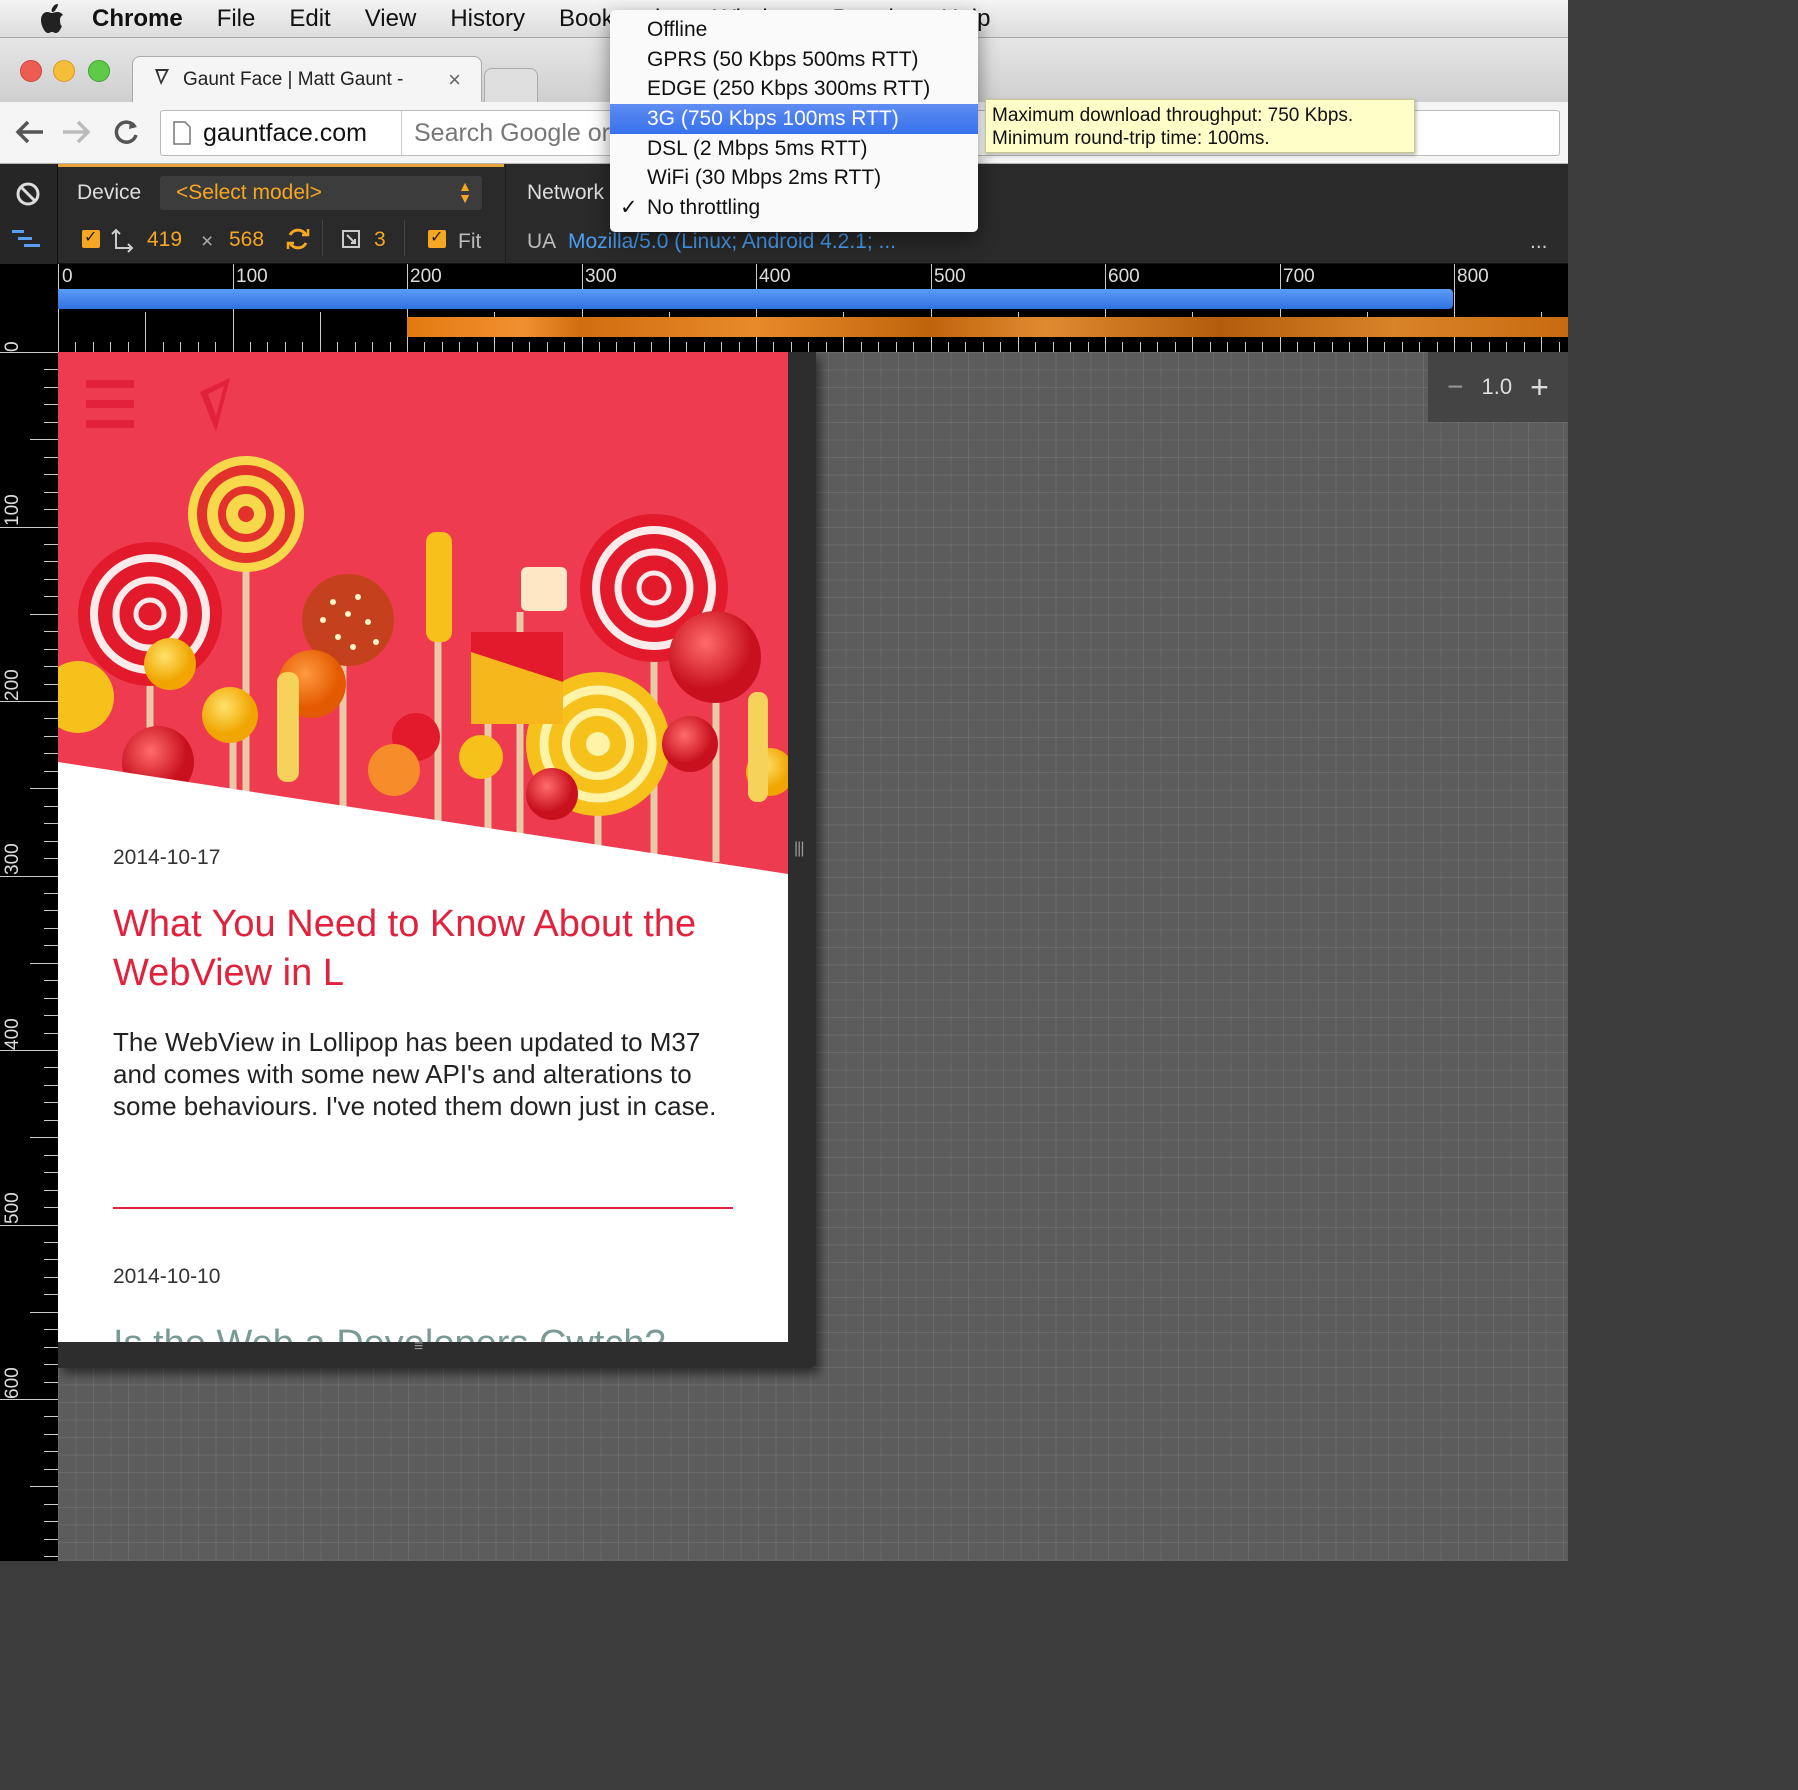 This screenshot has height=1790, width=1798. I want to click on new-tab-button, so click(511, 85).